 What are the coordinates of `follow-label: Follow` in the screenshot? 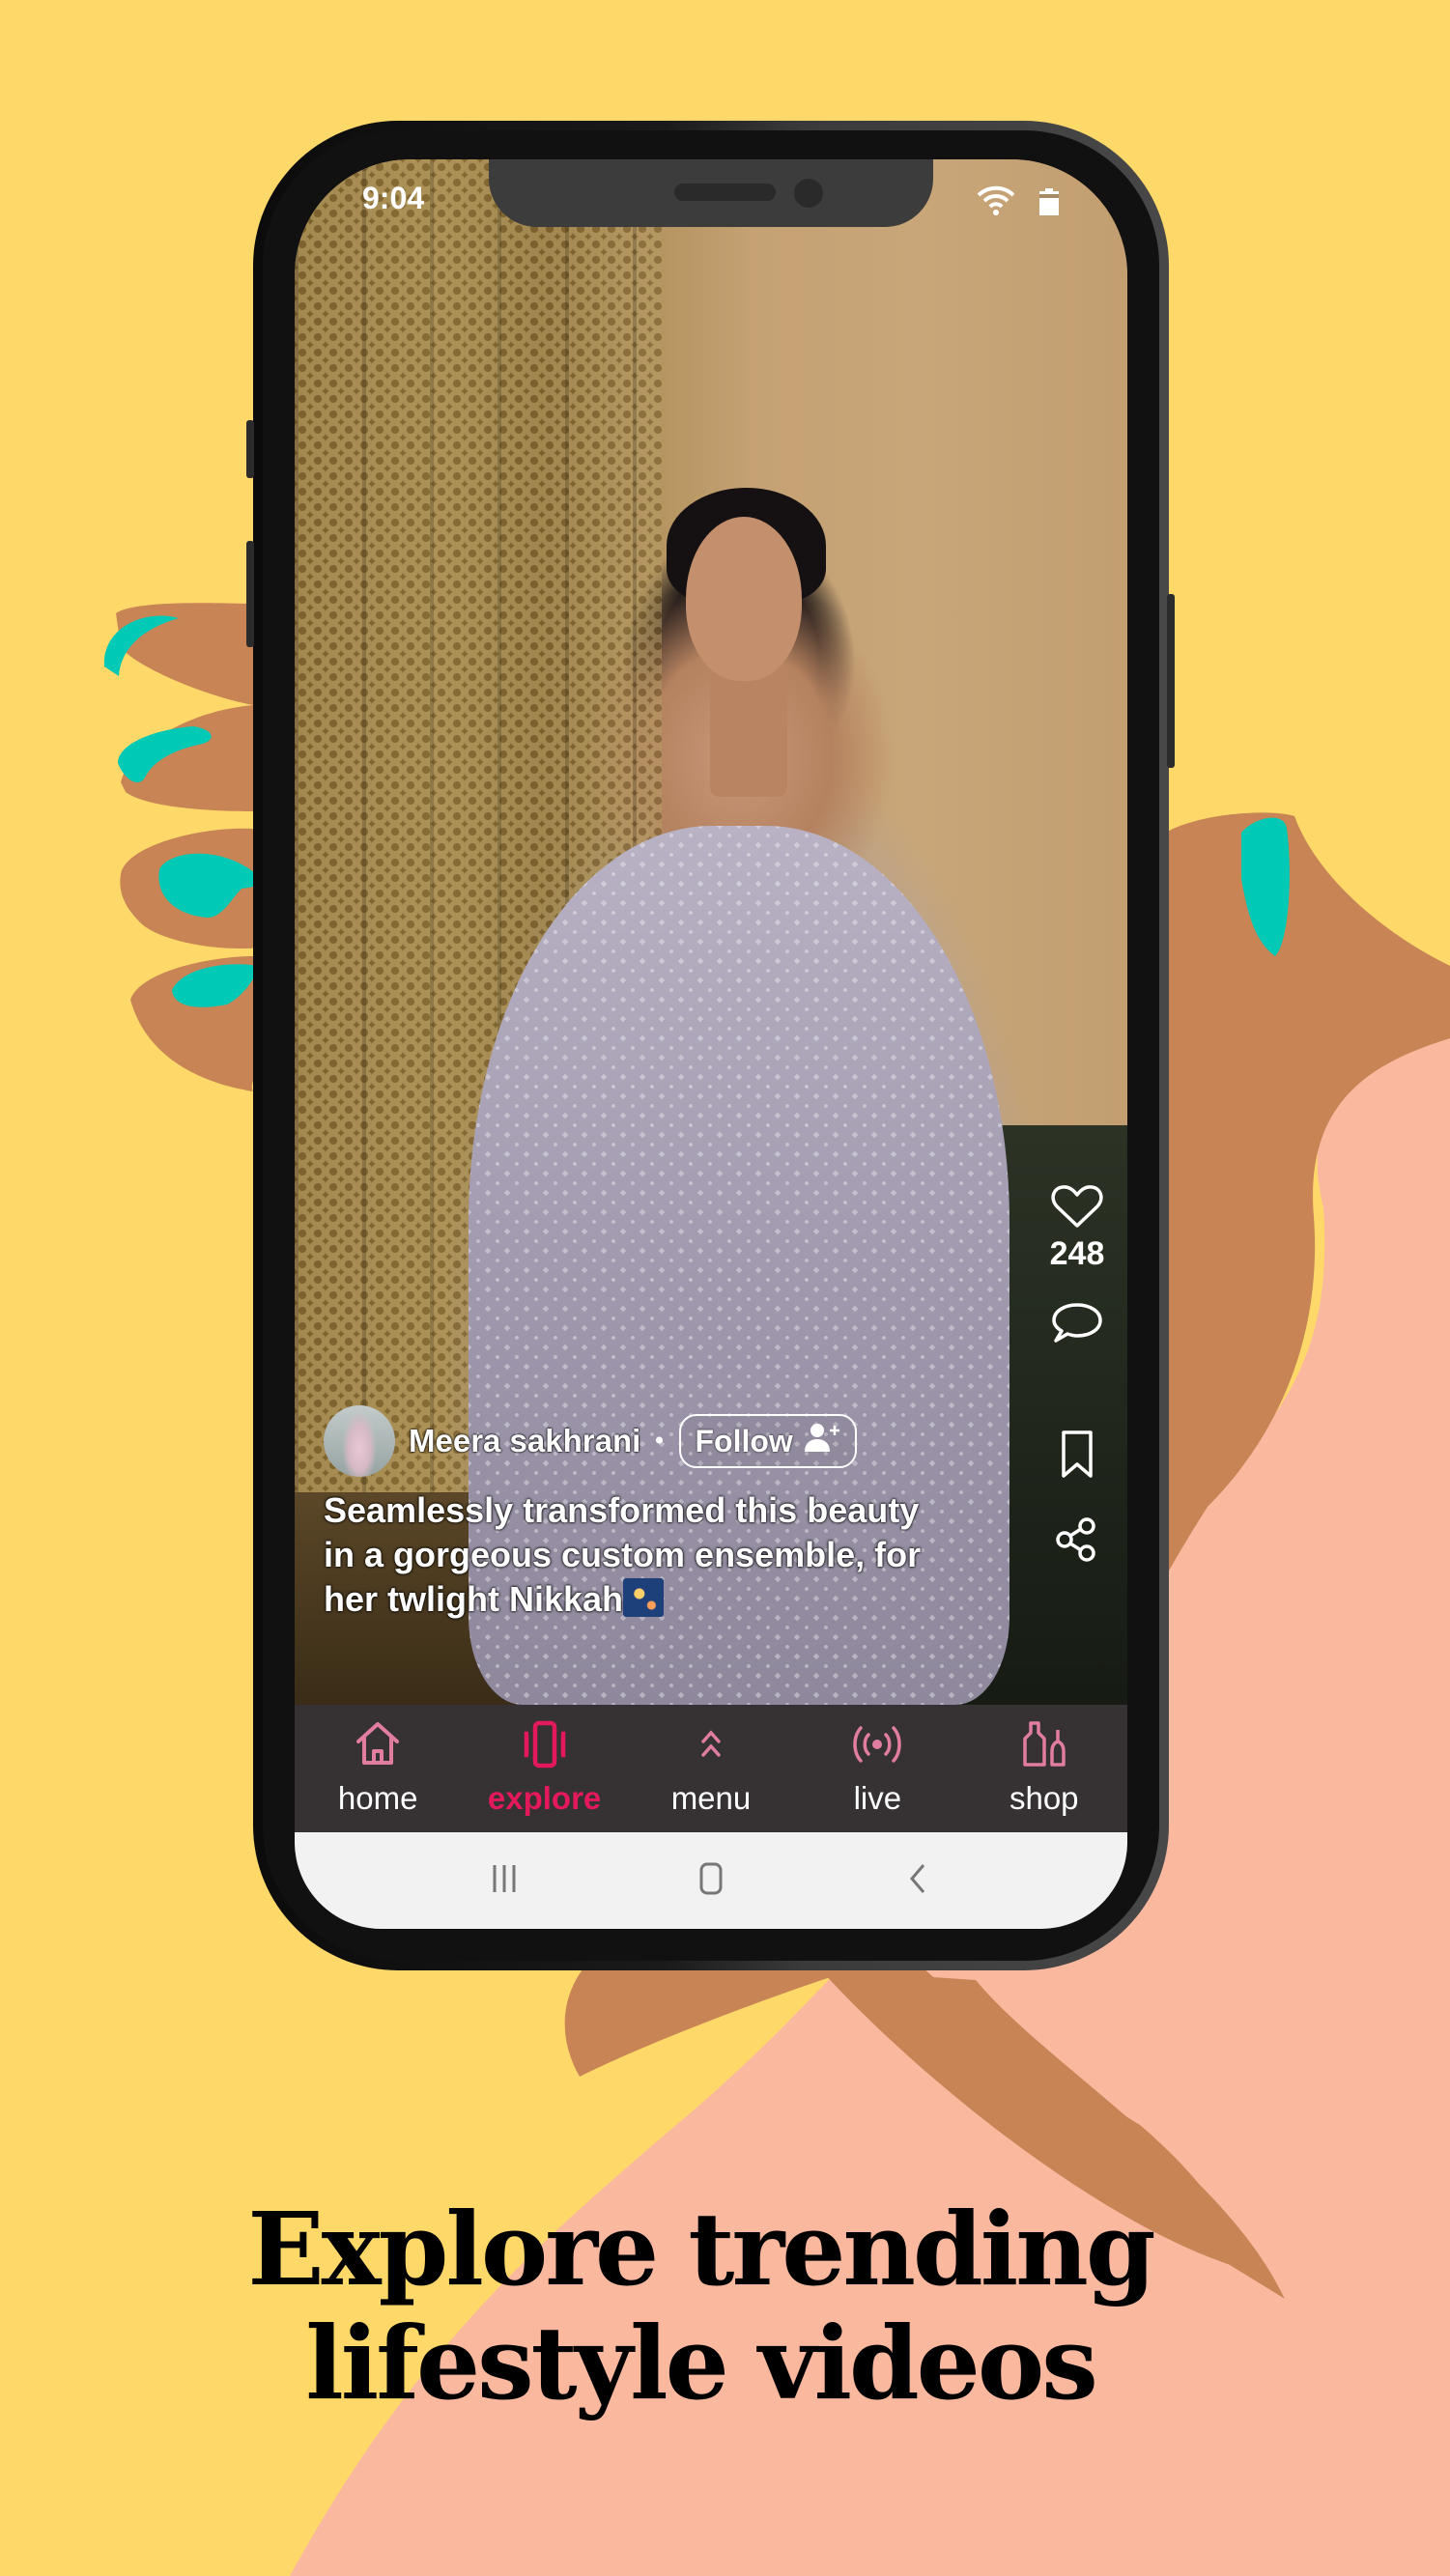 It's located at (744, 1440).